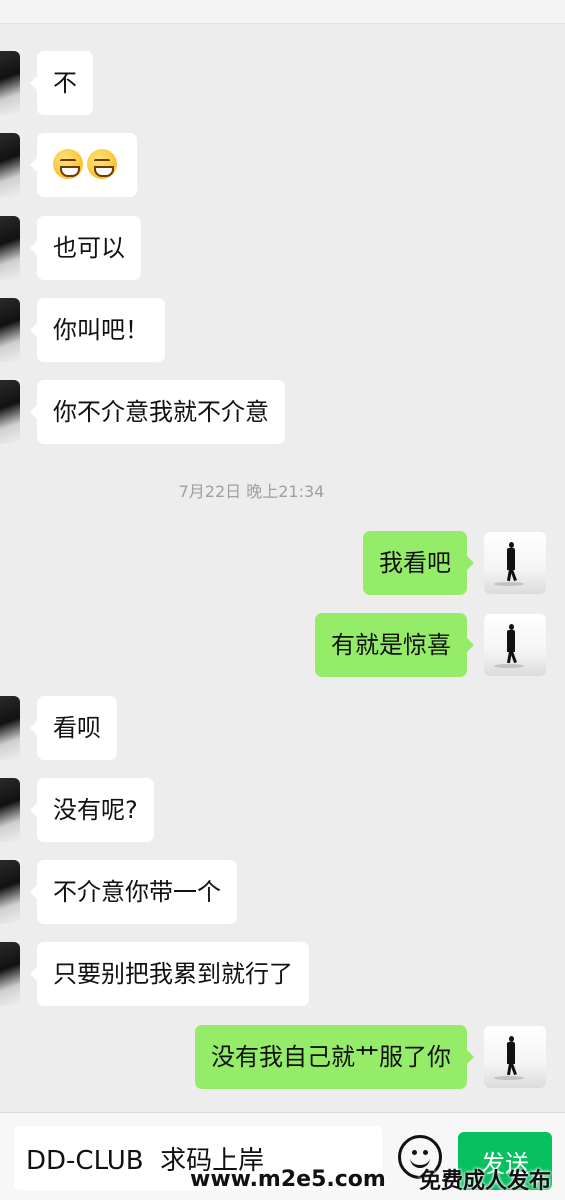  I want to click on message-bubble: 你不介意我就不介意, so click(157, 412).